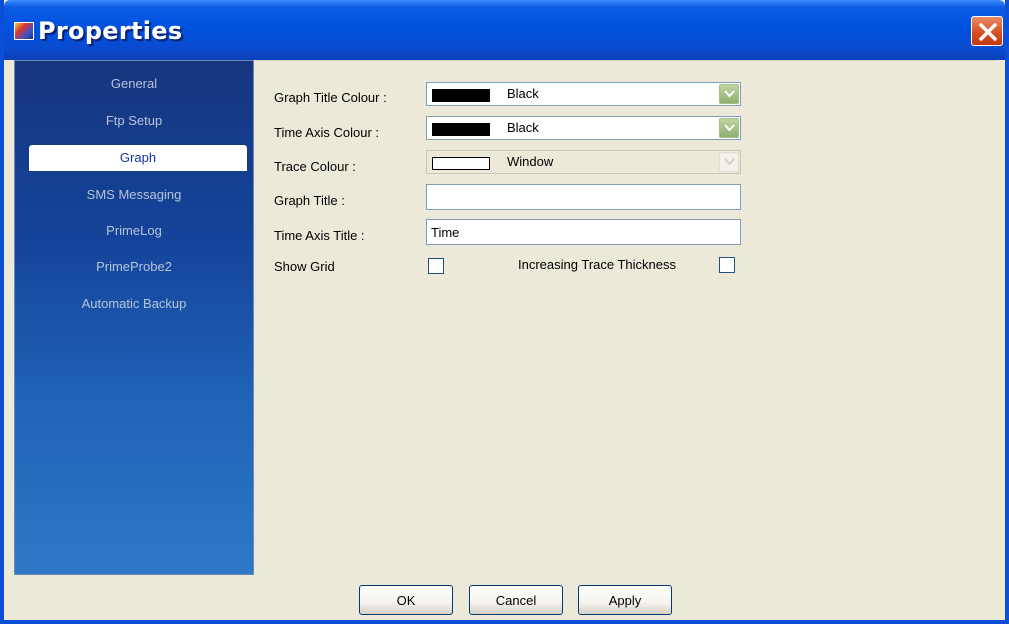 This screenshot has width=1009, height=624. What do you see at coordinates (304, 266) in the screenshot?
I see `show-grid-label: Show Grid` at bounding box center [304, 266].